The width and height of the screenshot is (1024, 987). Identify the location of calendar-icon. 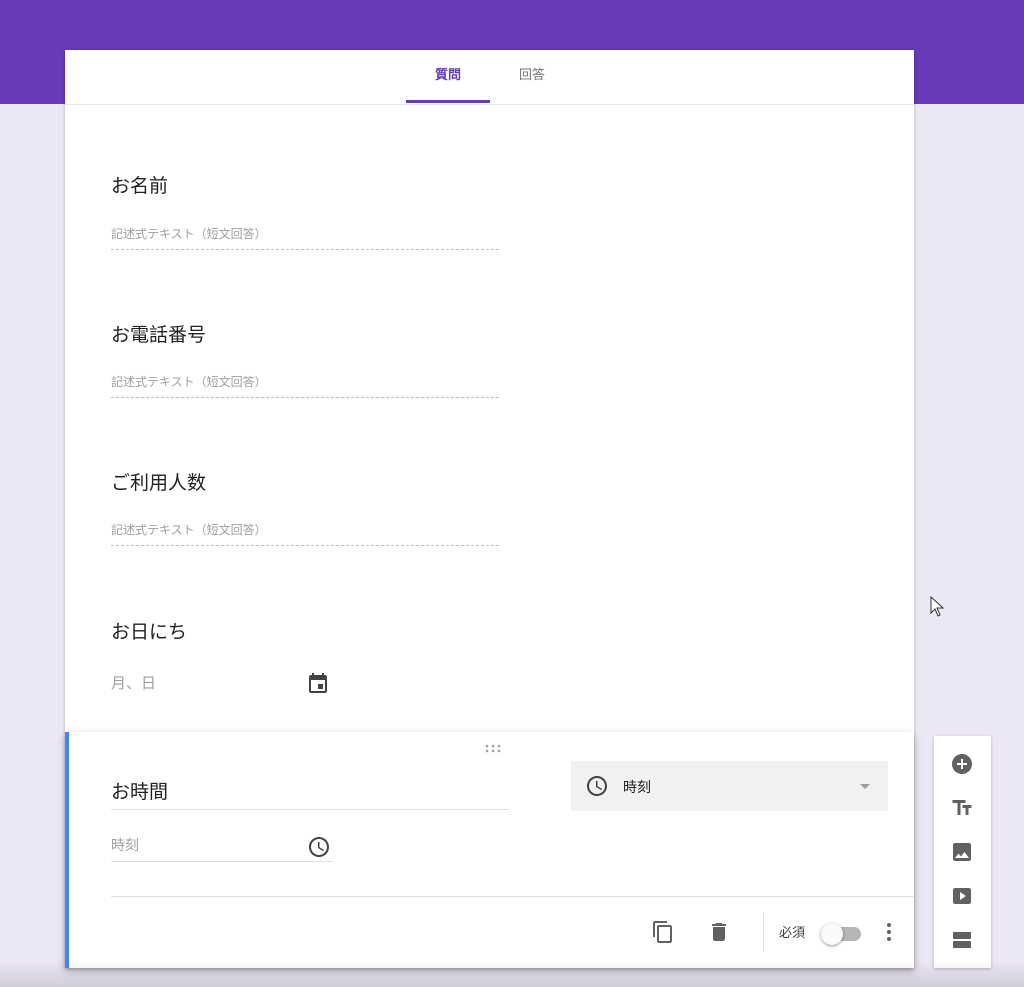
(318, 684).